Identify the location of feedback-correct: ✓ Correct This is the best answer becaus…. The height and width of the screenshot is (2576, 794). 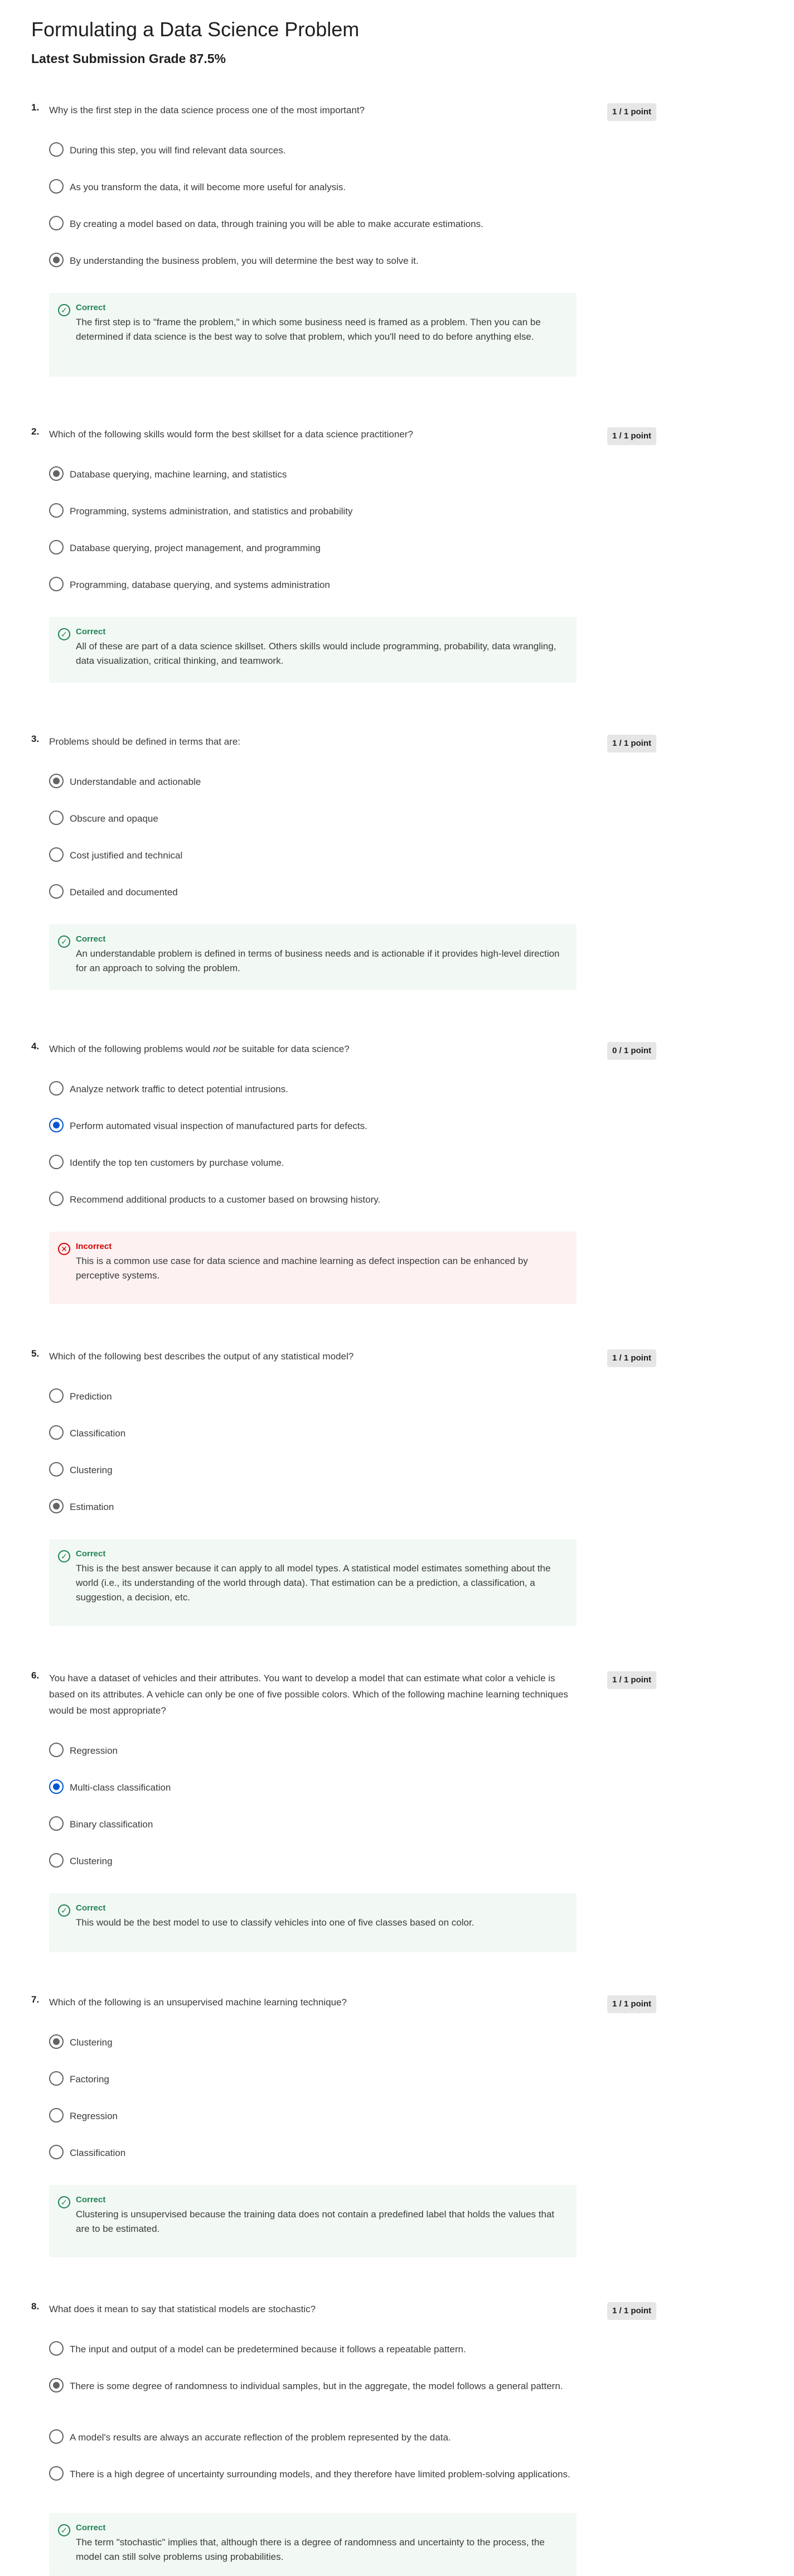
(313, 1582).